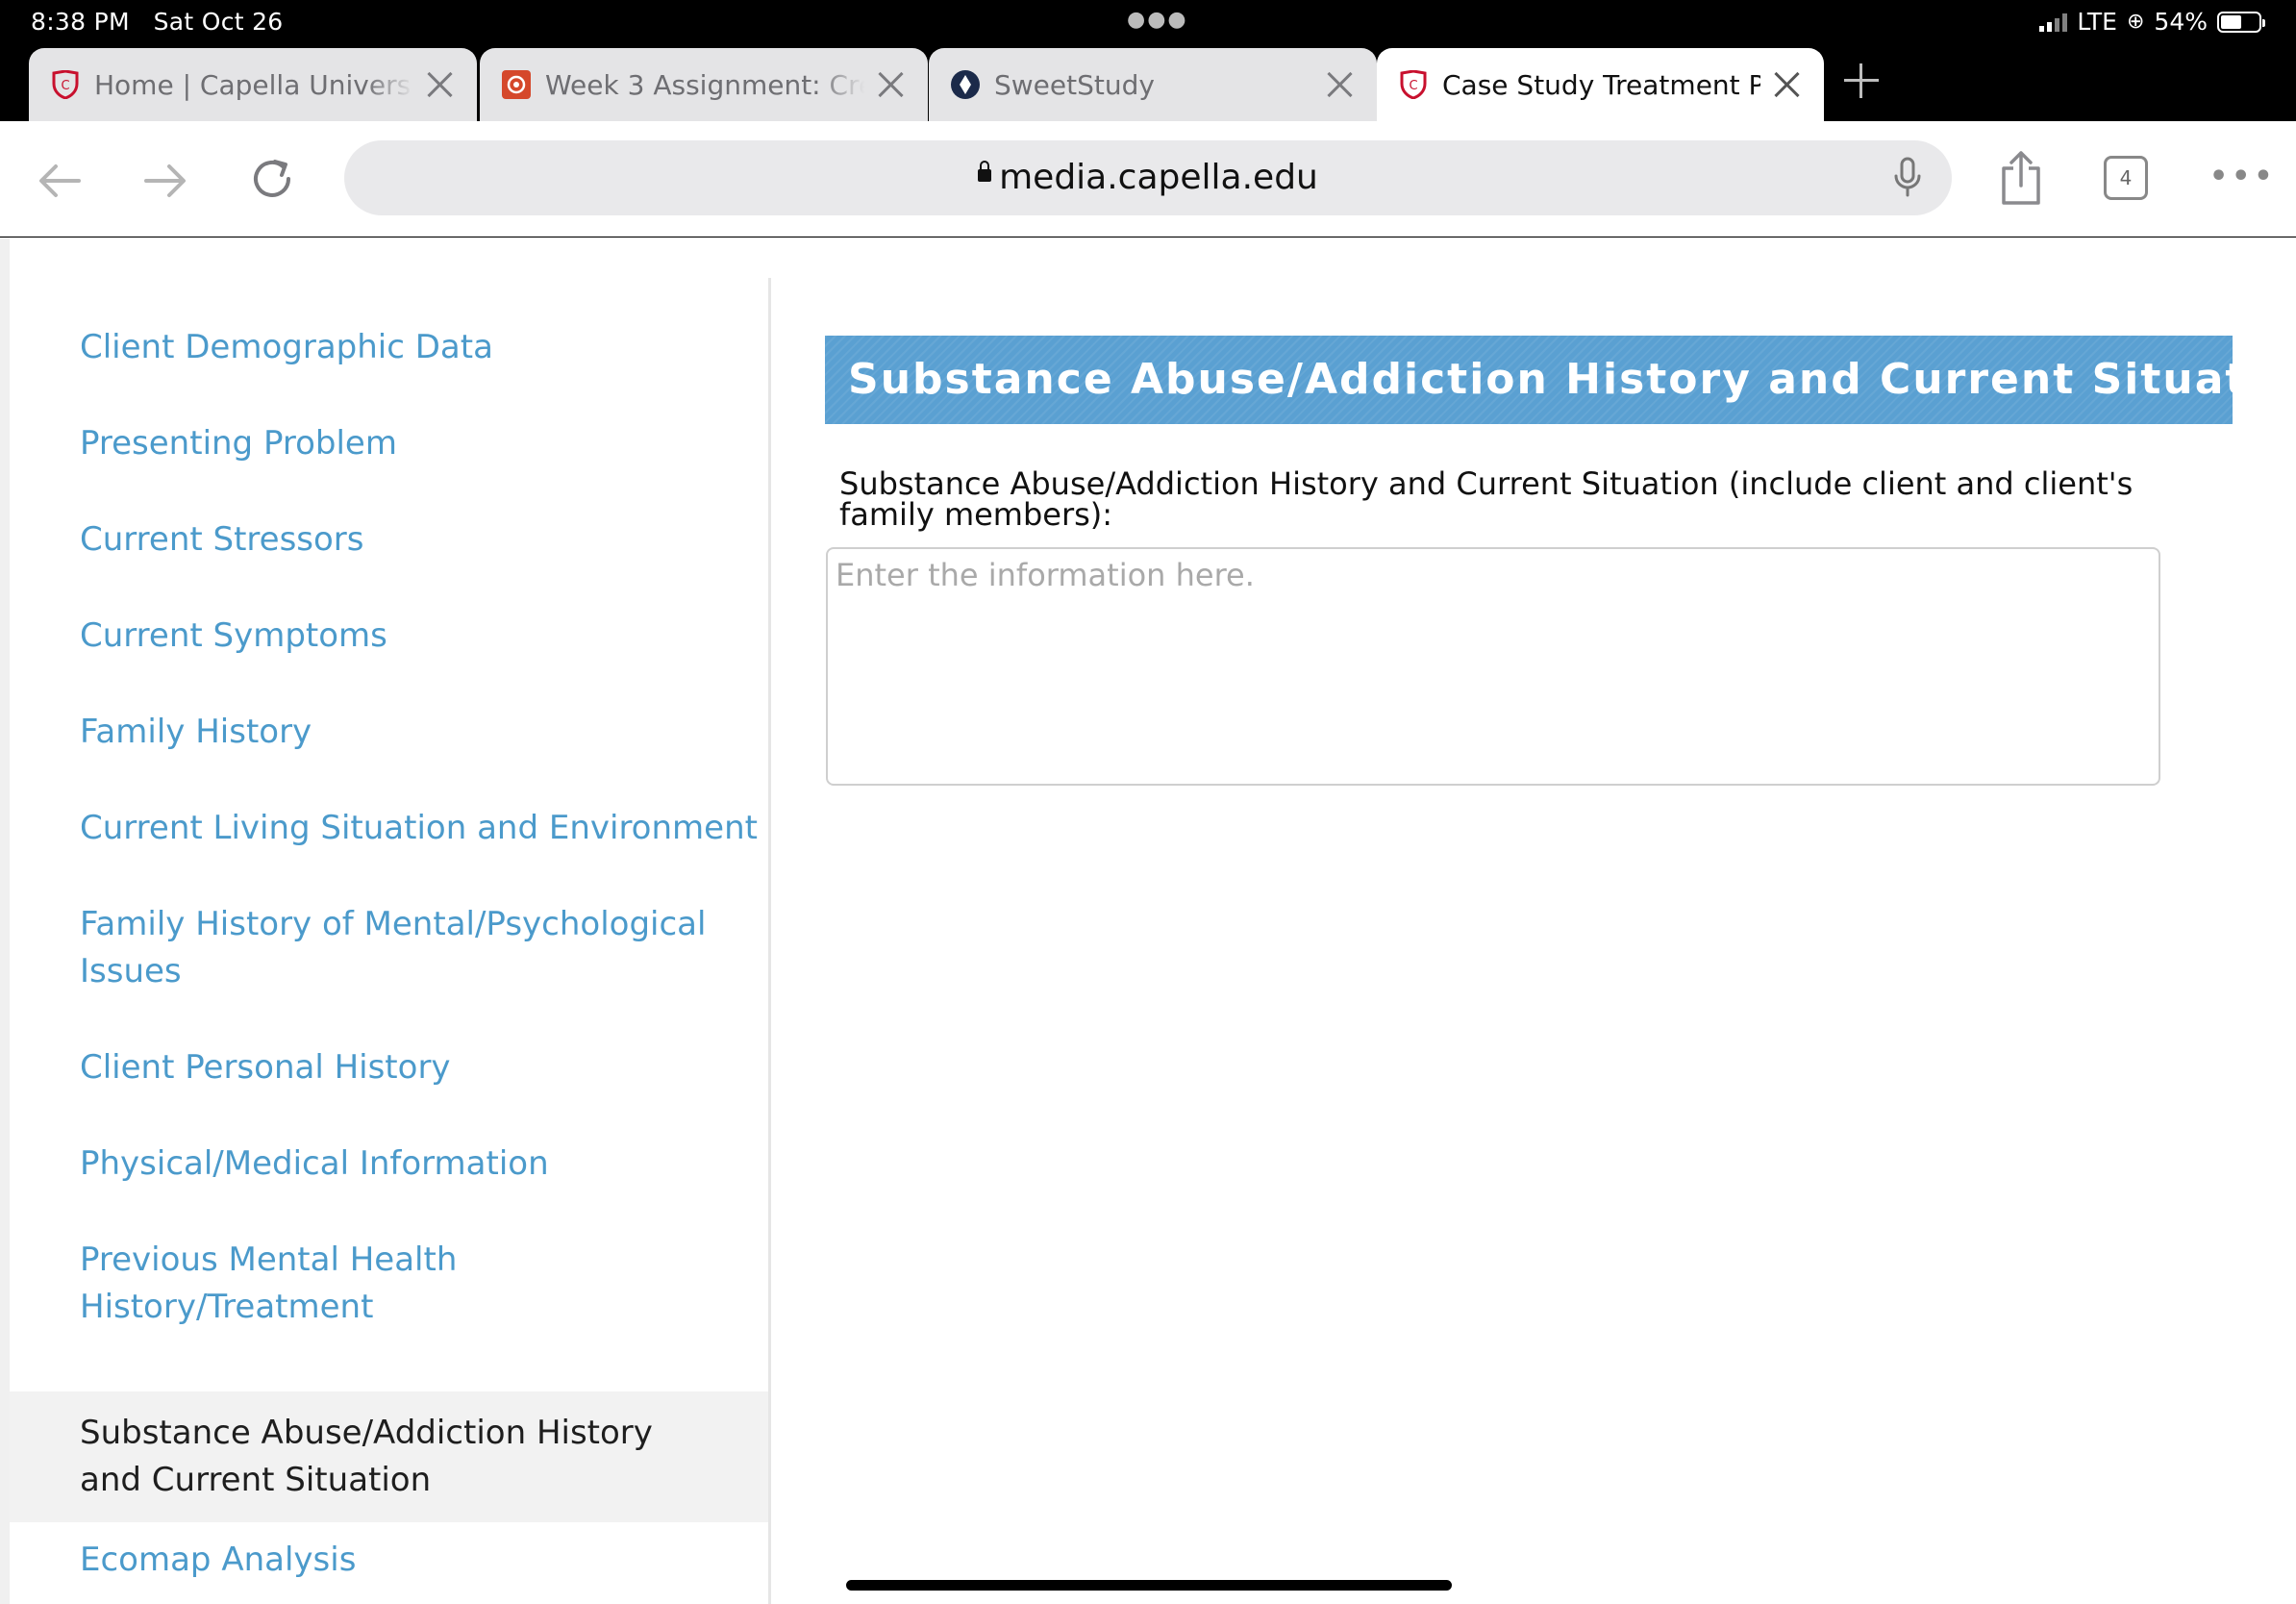 The height and width of the screenshot is (1604, 2296). Describe the element at coordinates (389, 1067) in the screenshot. I see `nav-item-client-personal-history: Client Personal History` at that location.